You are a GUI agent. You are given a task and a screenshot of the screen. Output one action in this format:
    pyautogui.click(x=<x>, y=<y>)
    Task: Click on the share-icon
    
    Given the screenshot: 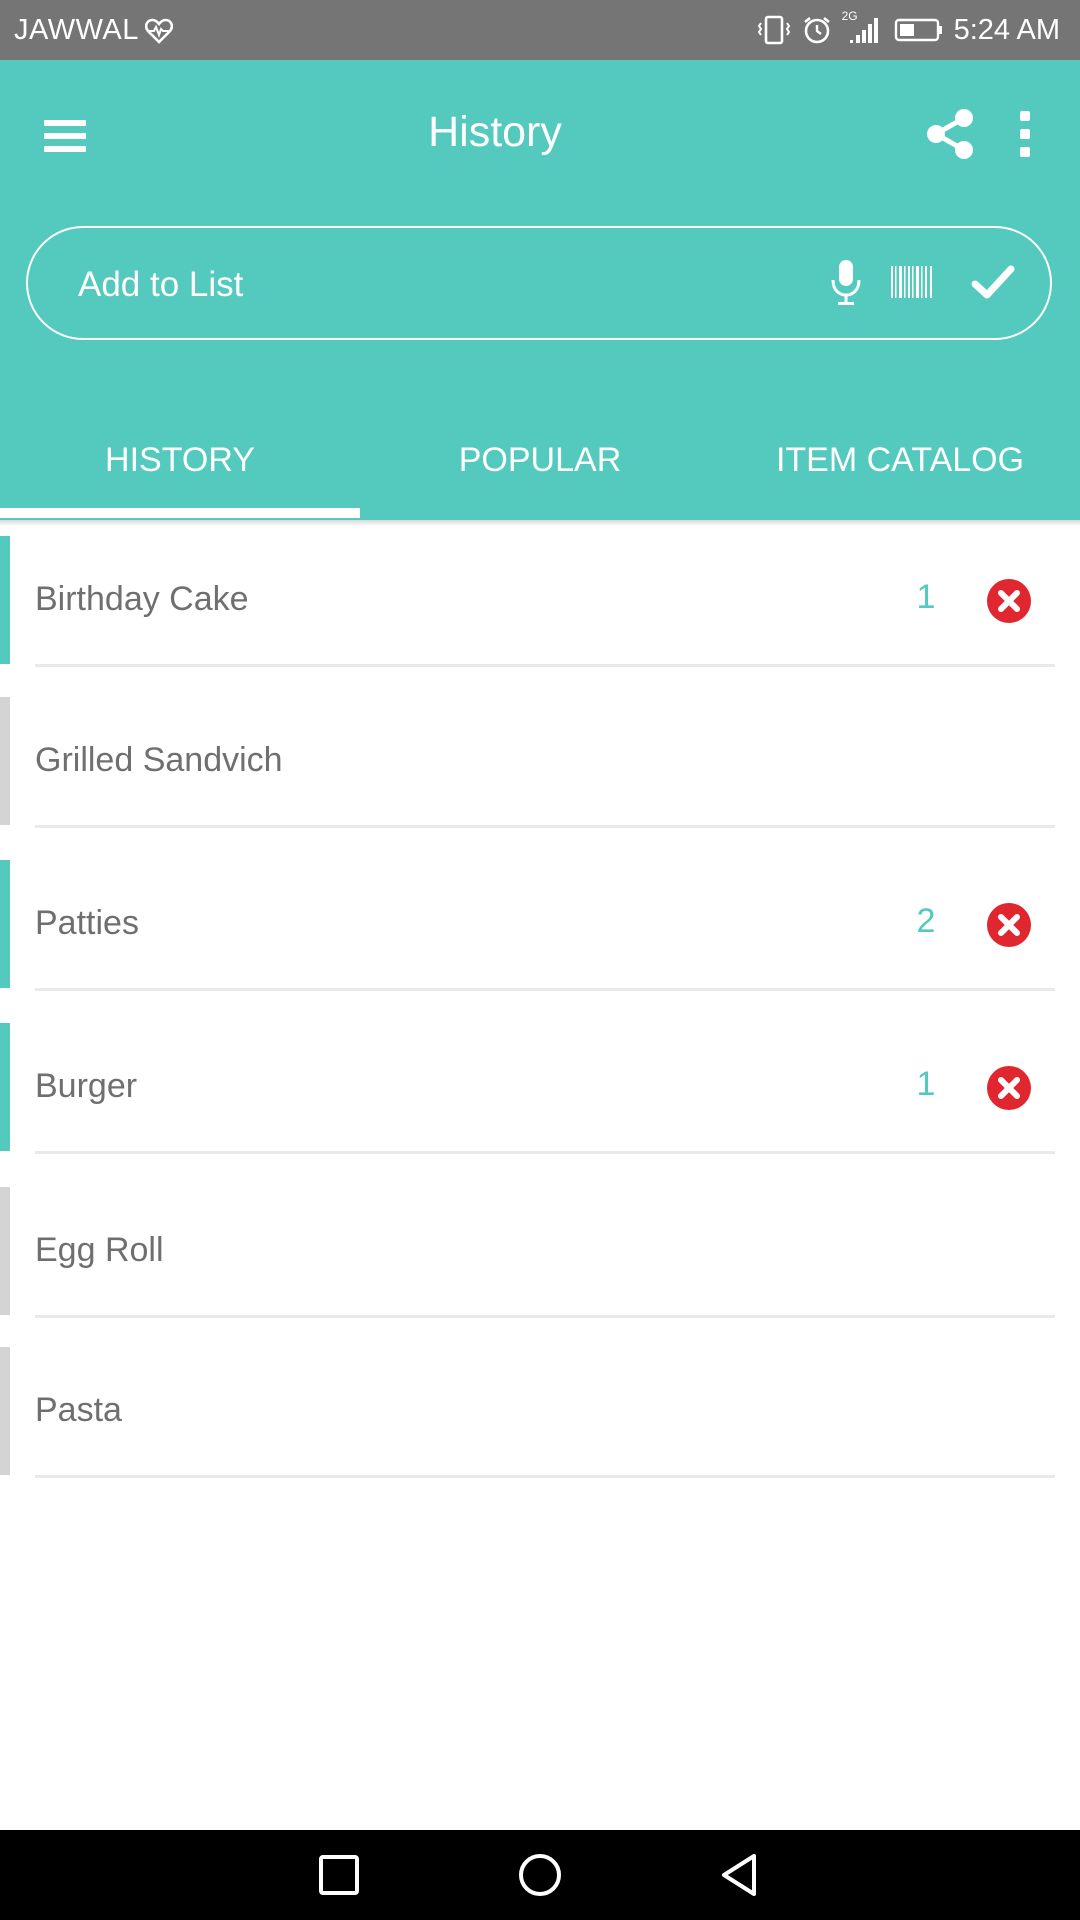 What is the action you would take?
    pyautogui.click(x=950, y=134)
    